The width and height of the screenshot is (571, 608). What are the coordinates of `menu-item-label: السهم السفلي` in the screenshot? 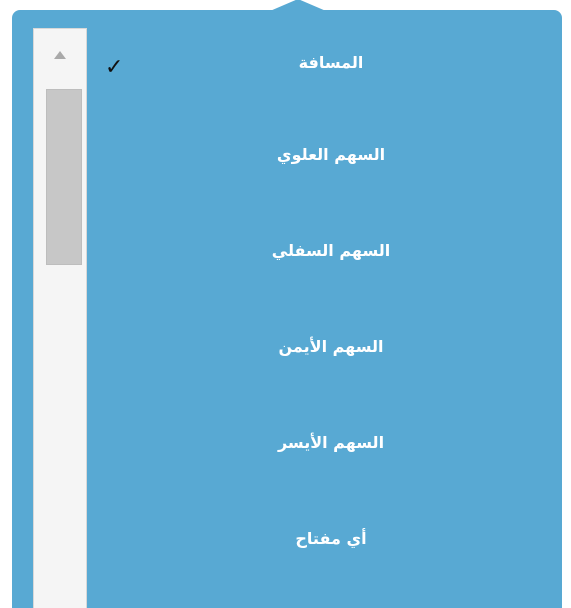 It's located at (331, 250).